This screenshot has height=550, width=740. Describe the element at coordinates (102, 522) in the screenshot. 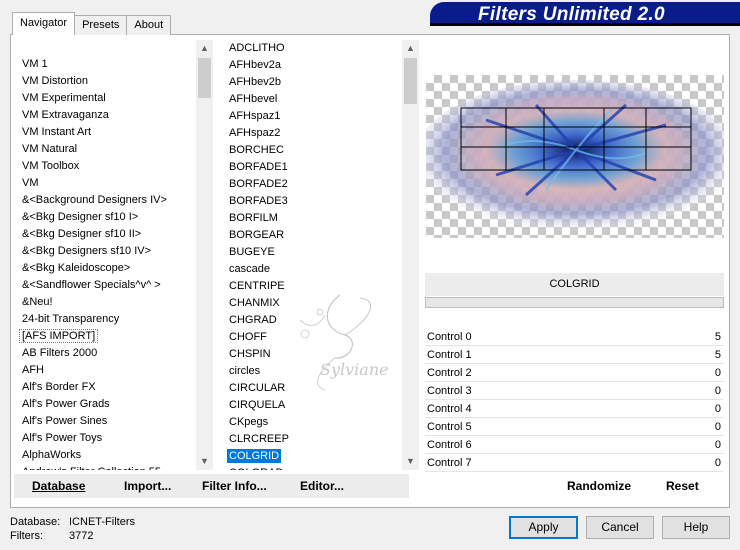

I see `database-value: ICNET-Filters` at that location.